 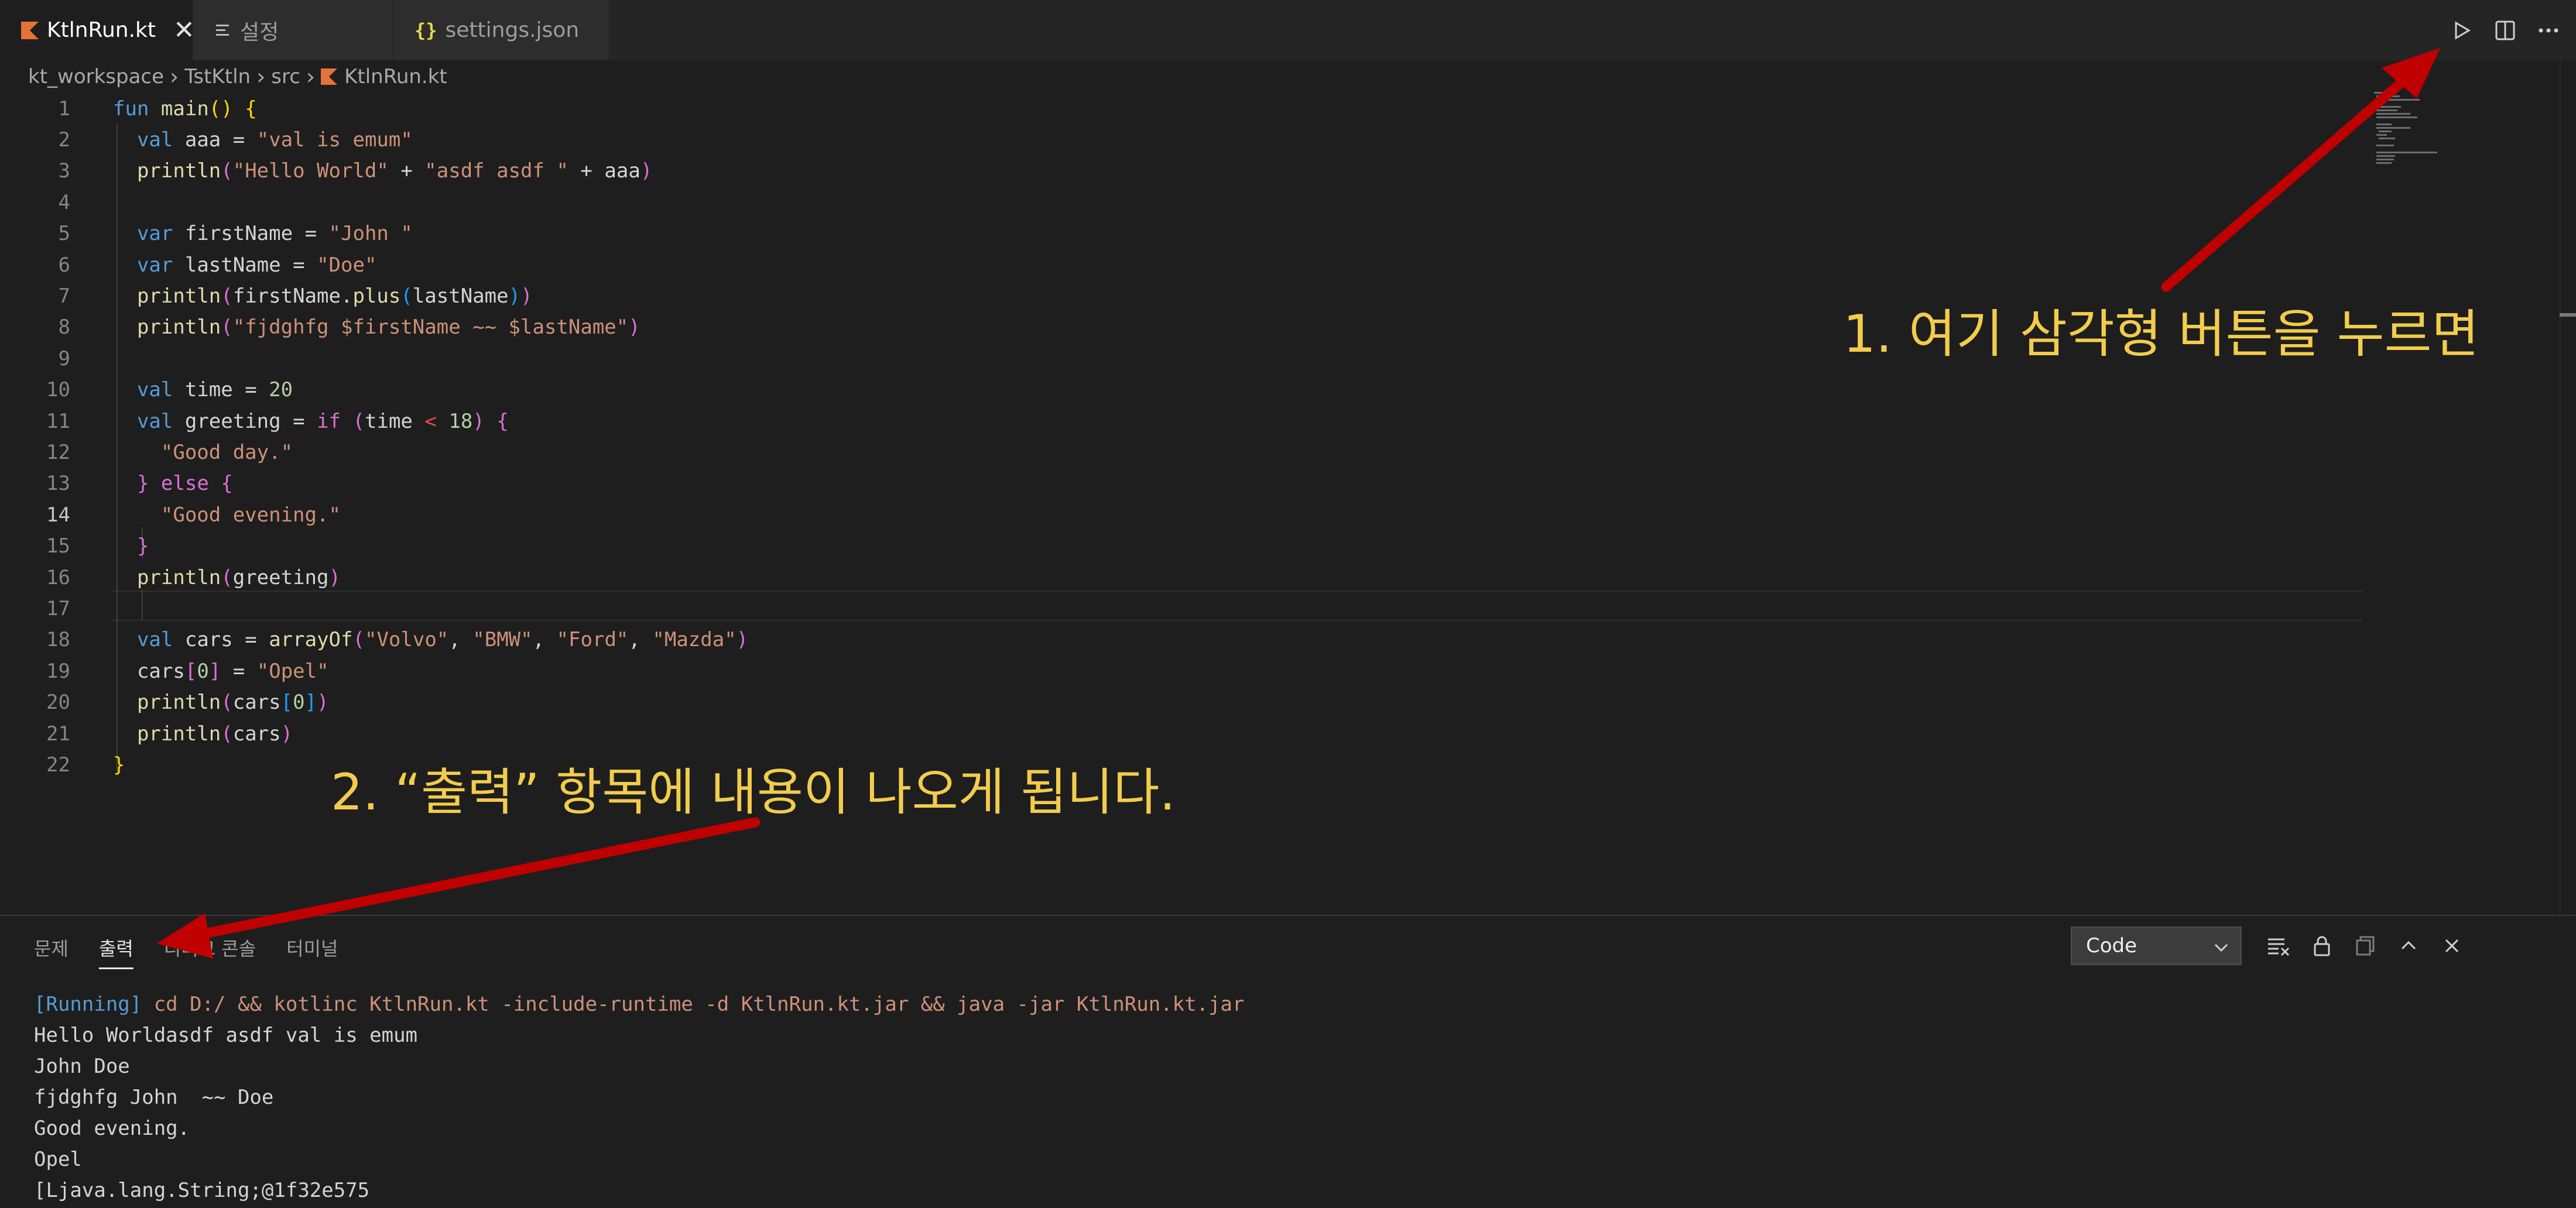 I want to click on output-line: fjdghfg John ~~ Doe, so click(x=154, y=1097).